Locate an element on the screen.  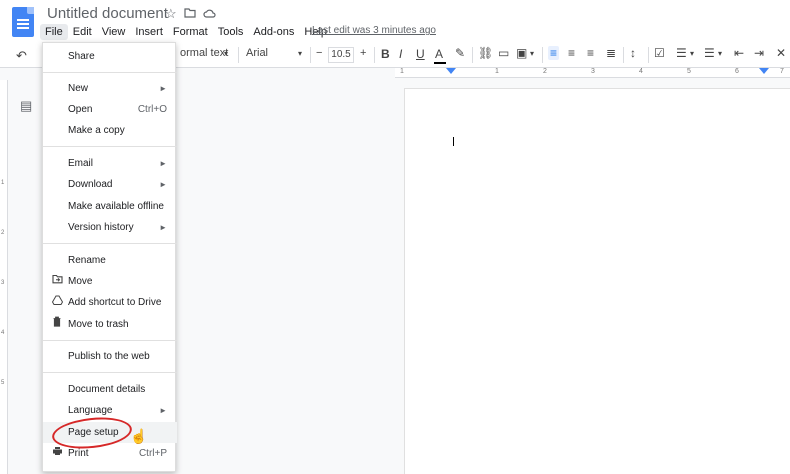
drive-shortcut-icon is located at coordinates (57, 302).